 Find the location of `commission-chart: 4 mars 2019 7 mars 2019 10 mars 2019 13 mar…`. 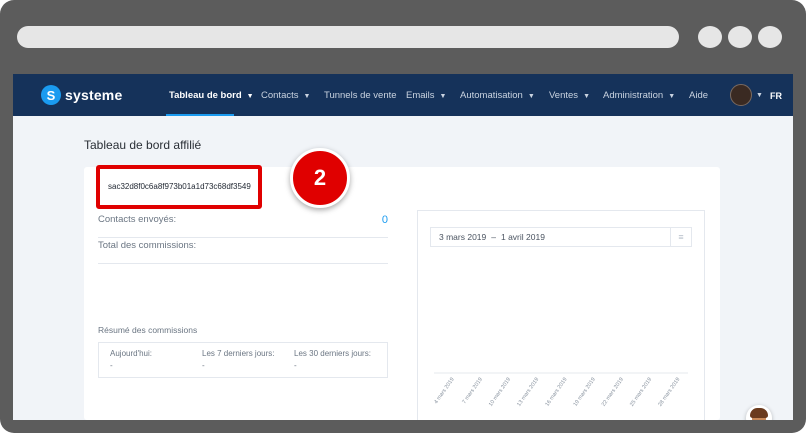

commission-chart: 4 mars 2019 7 mars 2019 10 mars 2019 13 mar… is located at coordinates (560, 390).